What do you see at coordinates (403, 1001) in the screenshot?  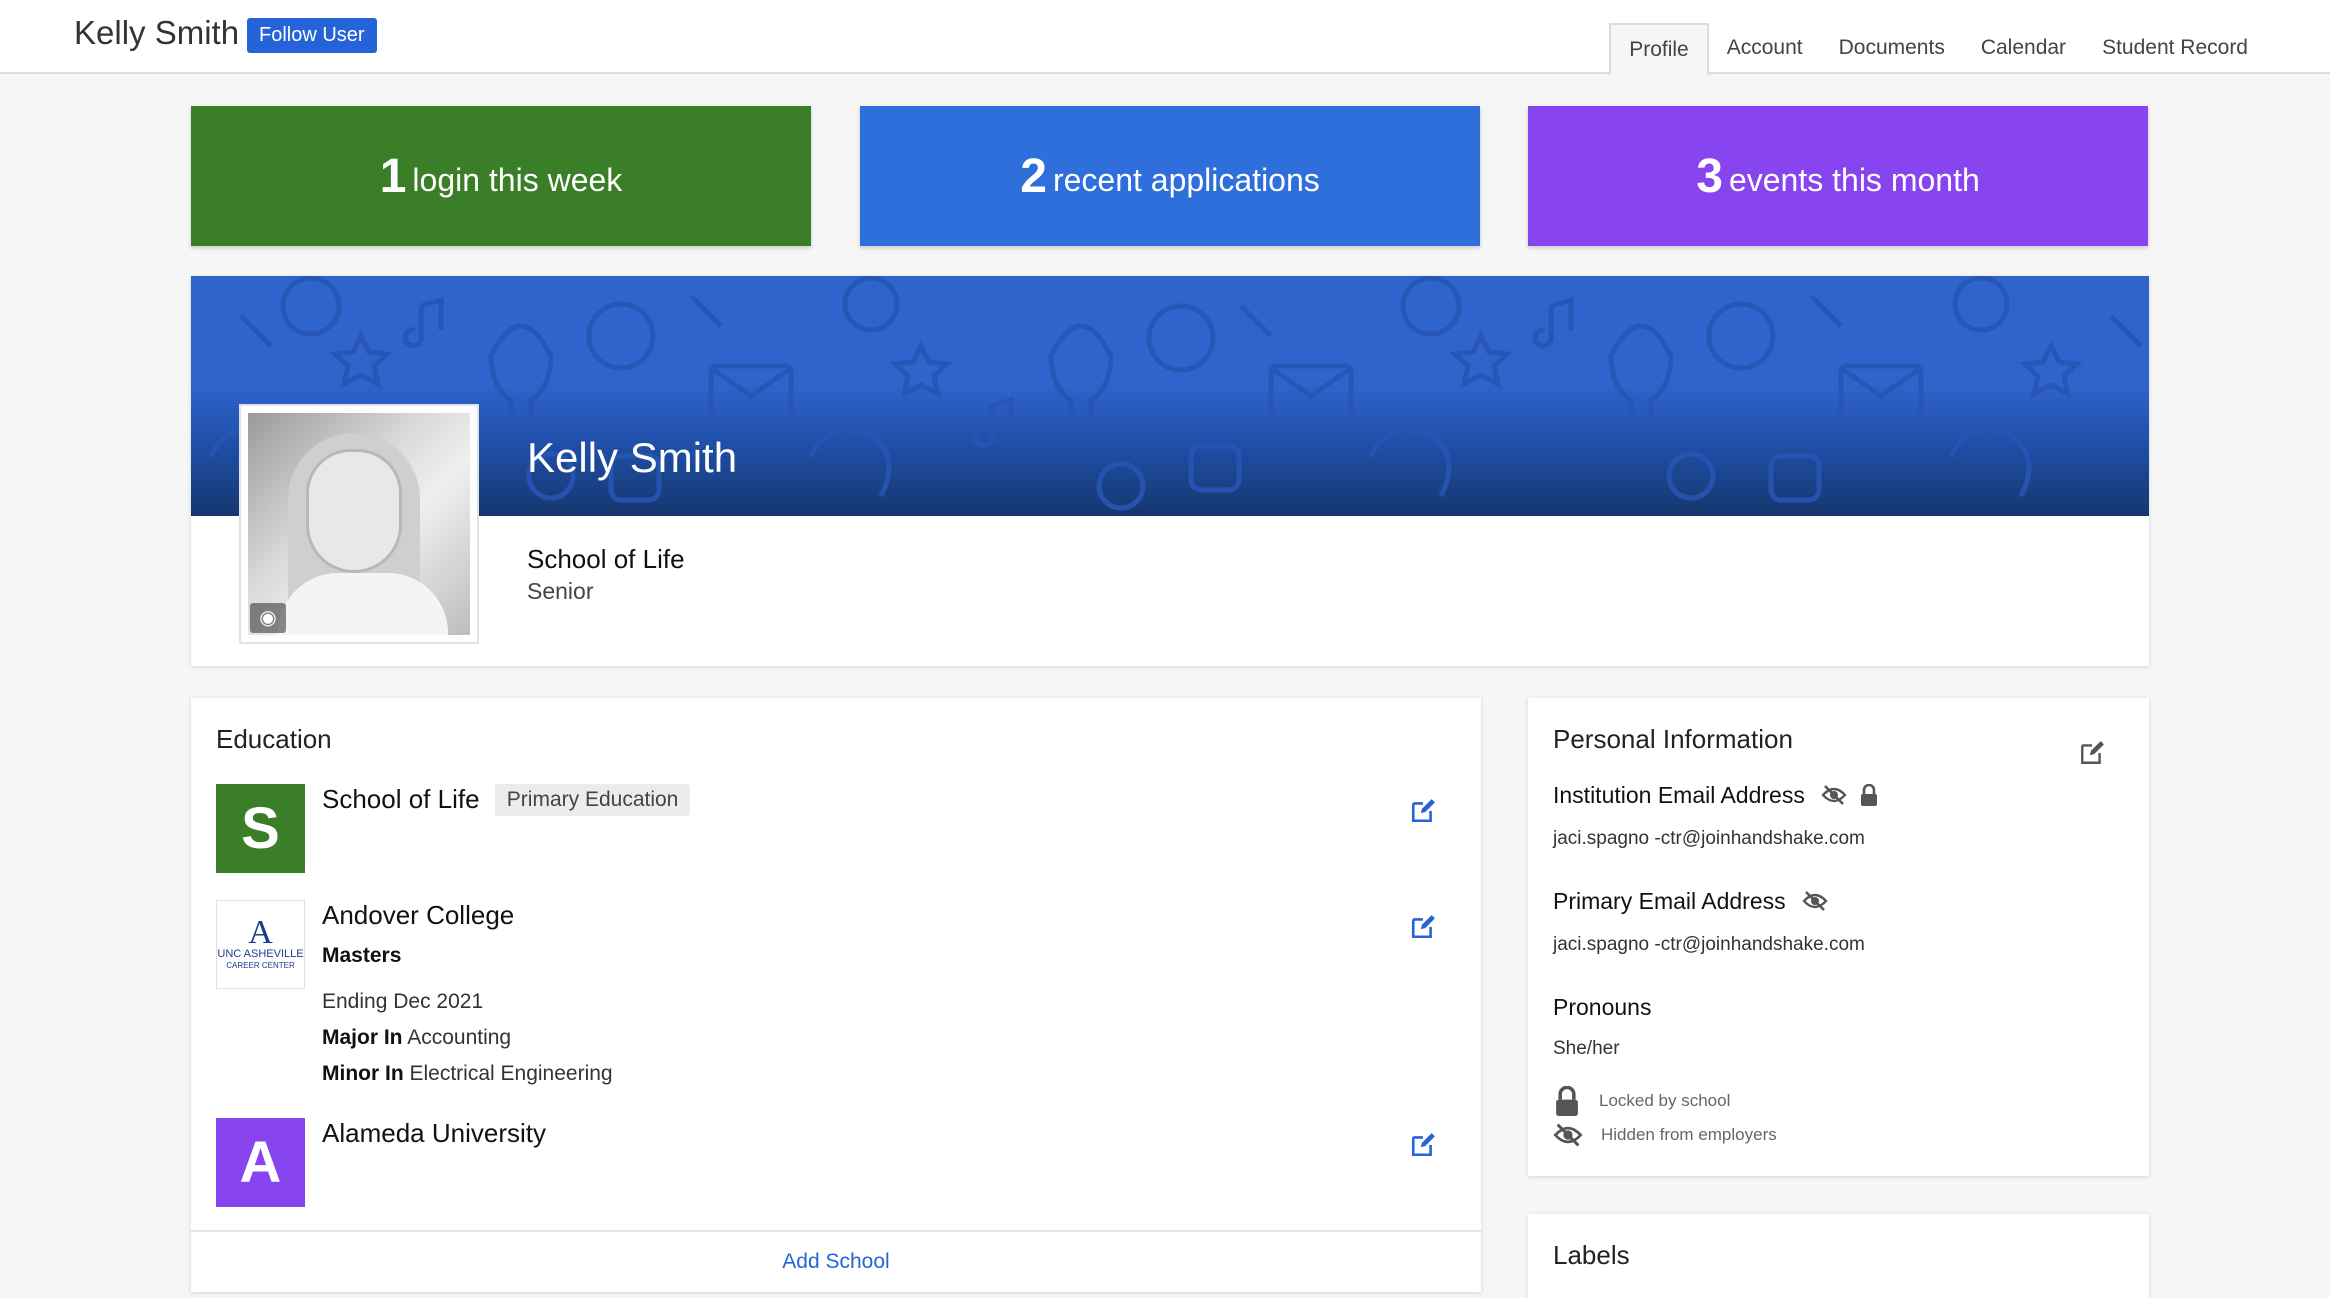 I see `graduation-date: Ending Dec 2021` at bounding box center [403, 1001].